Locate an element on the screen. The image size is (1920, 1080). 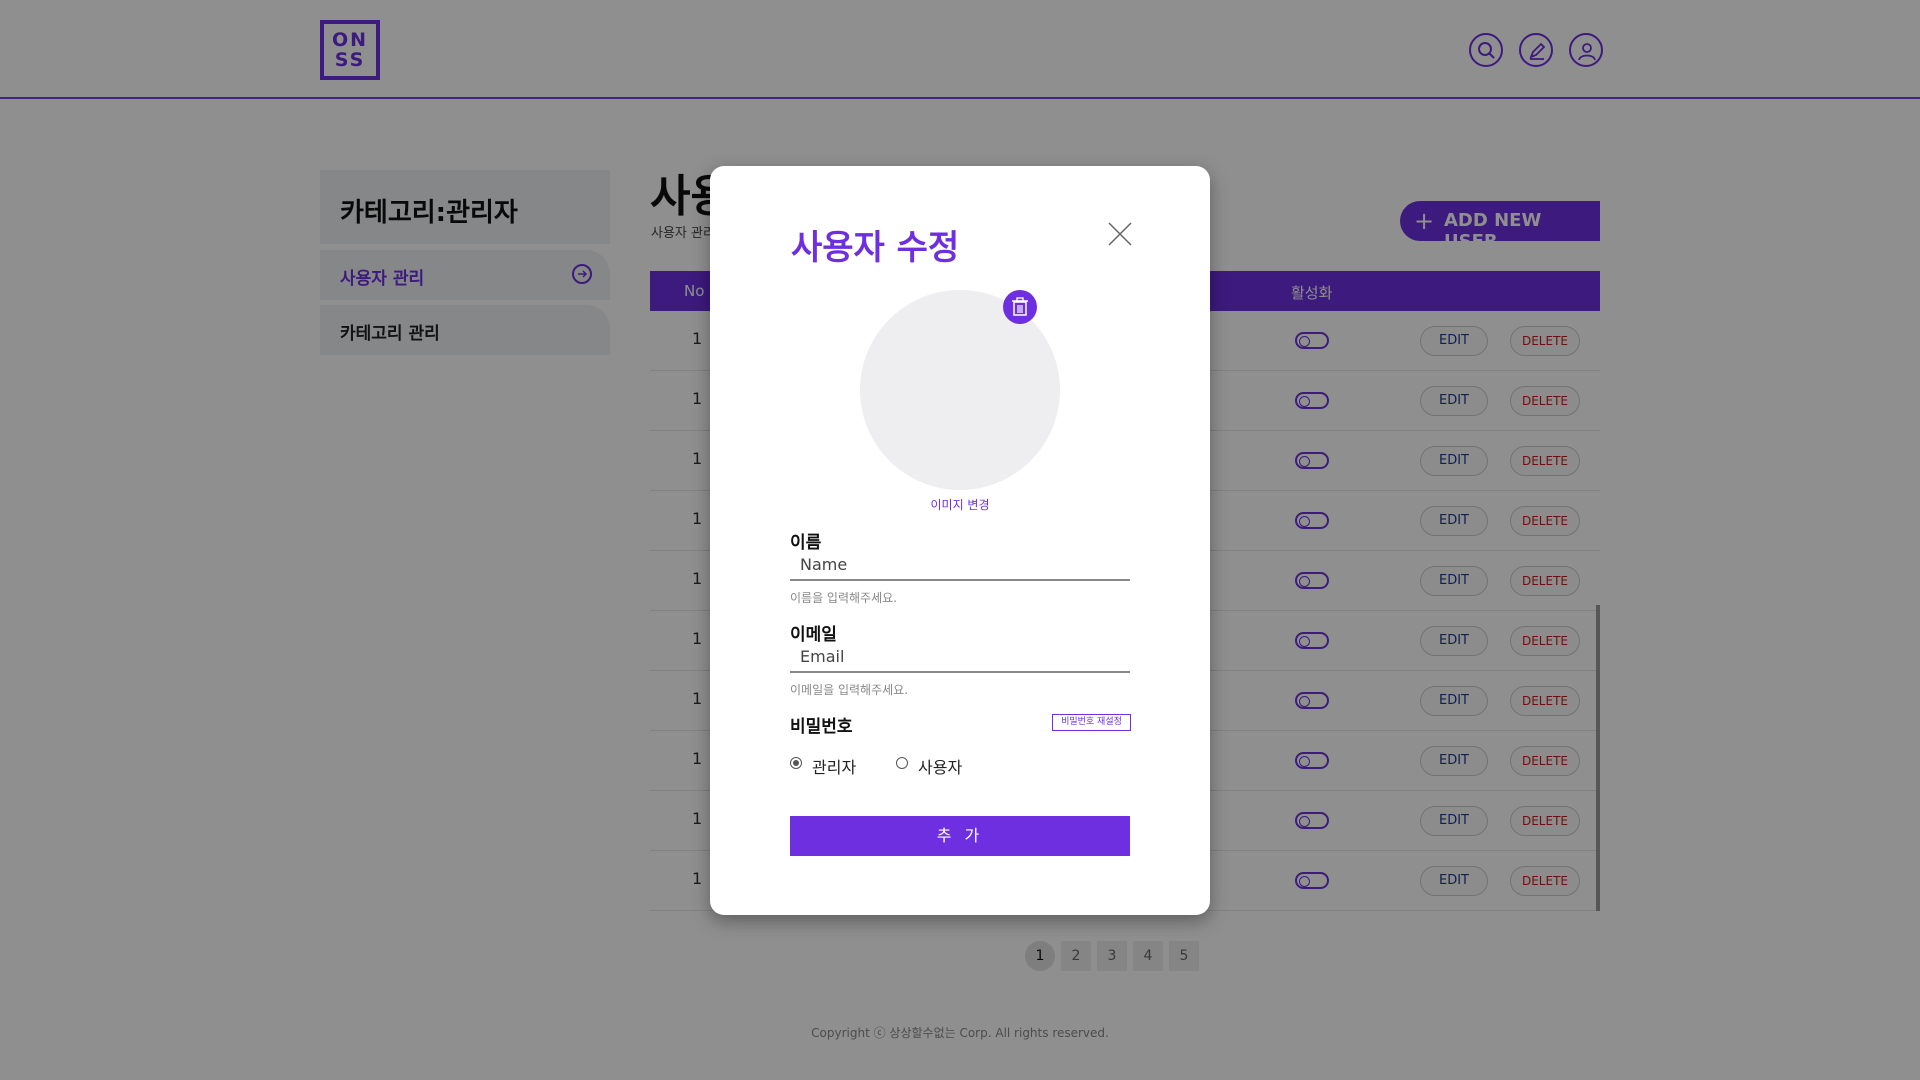
modal-title: 사용자 수정 is located at coordinates (875, 248).